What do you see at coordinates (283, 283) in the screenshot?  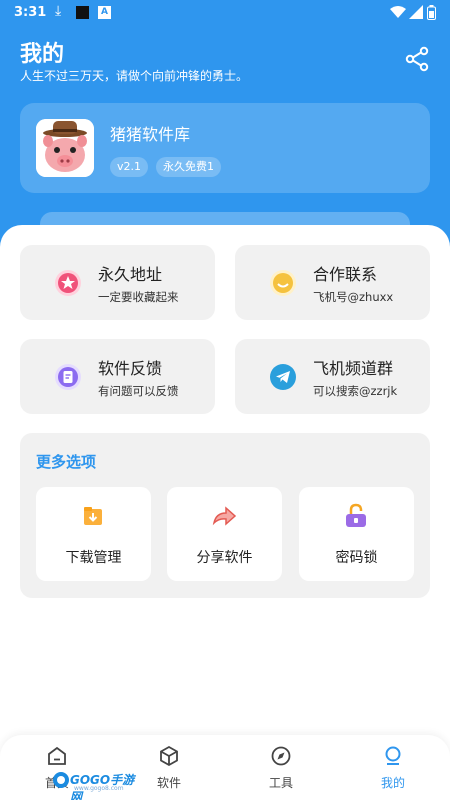 I see `smile-icon` at bounding box center [283, 283].